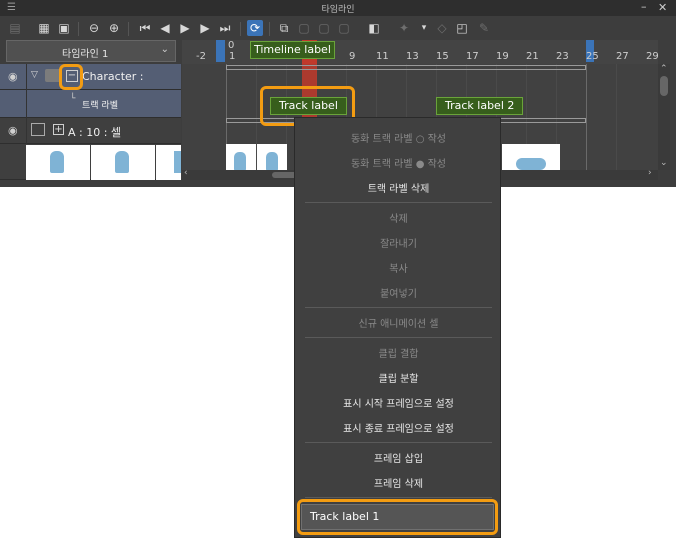  Describe the element at coordinates (304, 28) in the screenshot. I see `cel-spec-icon: ▢` at that location.